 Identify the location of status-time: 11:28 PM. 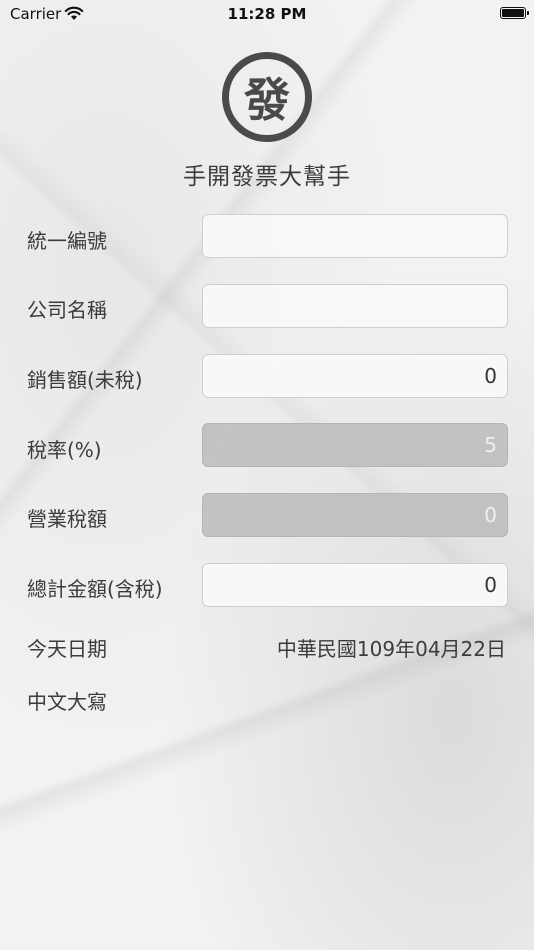
(267, 14).